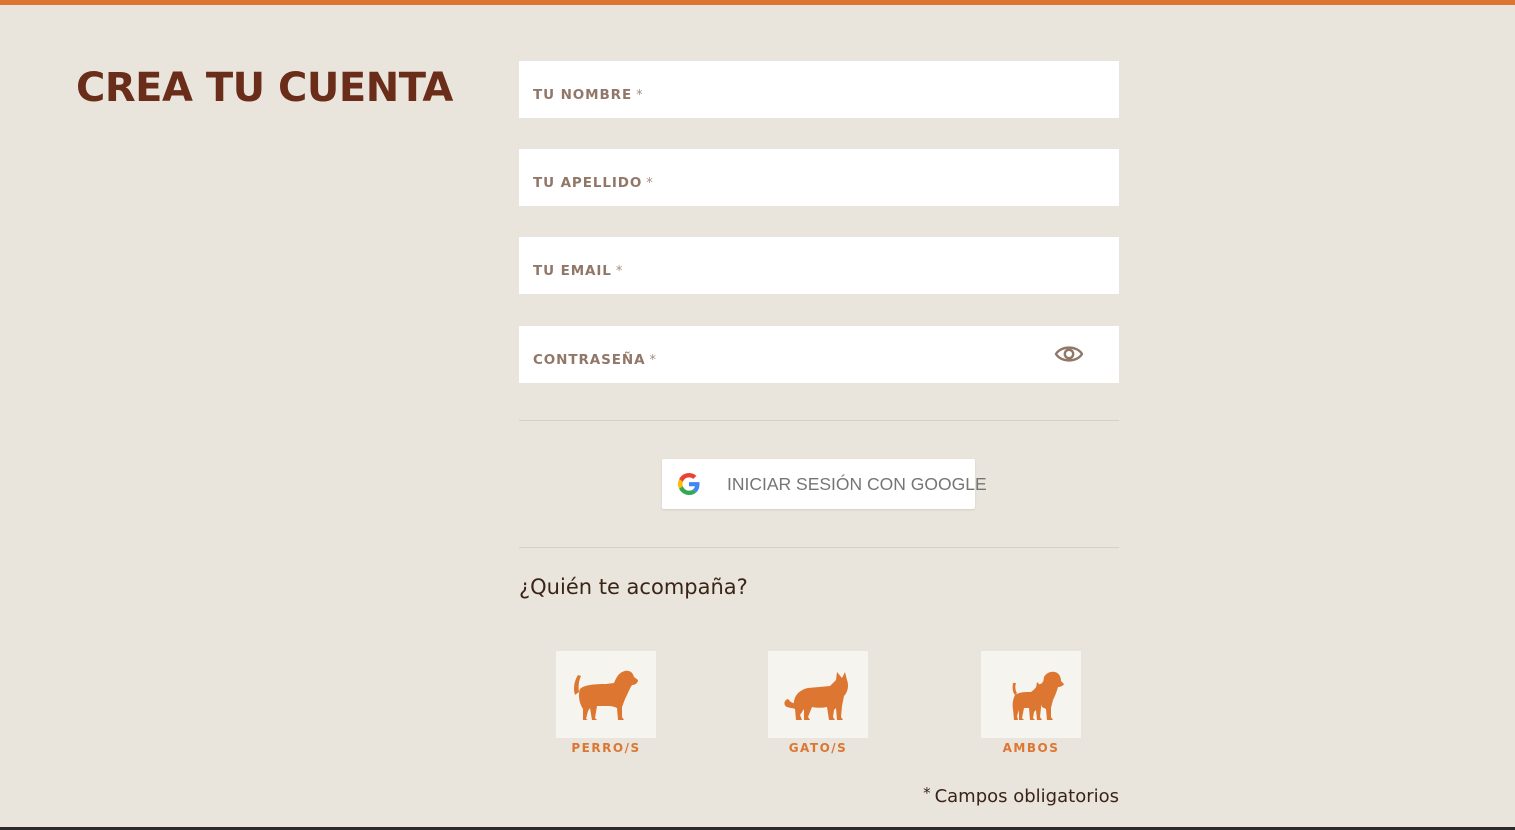 This screenshot has height=830, width=1515. What do you see at coordinates (819, 265) in the screenshot?
I see `email-field: TU EMAIL *` at bounding box center [819, 265].